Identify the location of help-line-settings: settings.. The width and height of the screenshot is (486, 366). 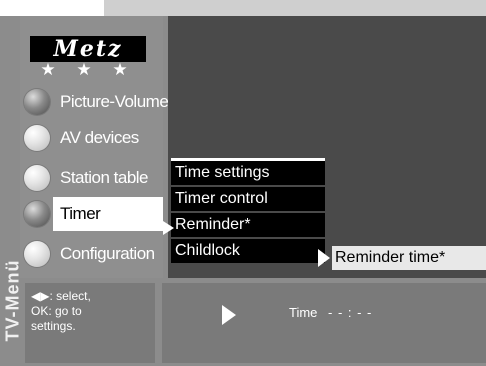
(53, 326).